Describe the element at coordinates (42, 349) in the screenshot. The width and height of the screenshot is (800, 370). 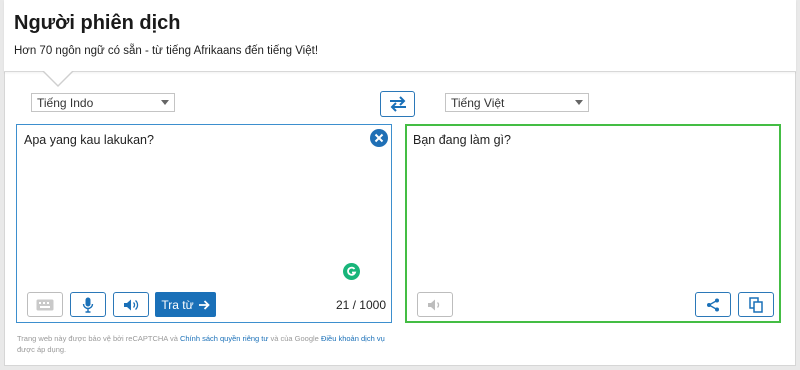
I see `recaptcha-notice-suffix: được áp dụng.` at that location.